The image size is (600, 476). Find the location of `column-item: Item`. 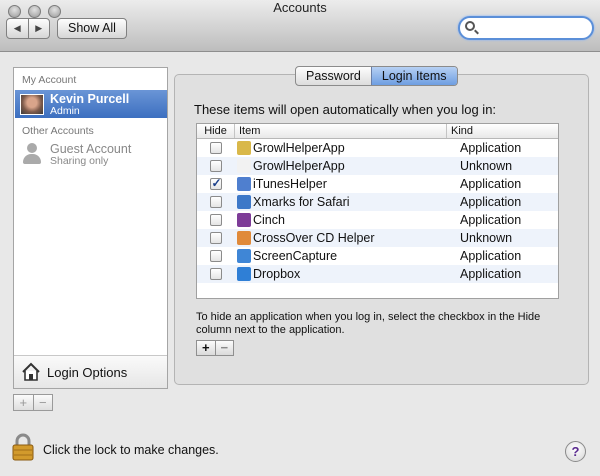

column-item: Item is located at coordinates (340, 131).